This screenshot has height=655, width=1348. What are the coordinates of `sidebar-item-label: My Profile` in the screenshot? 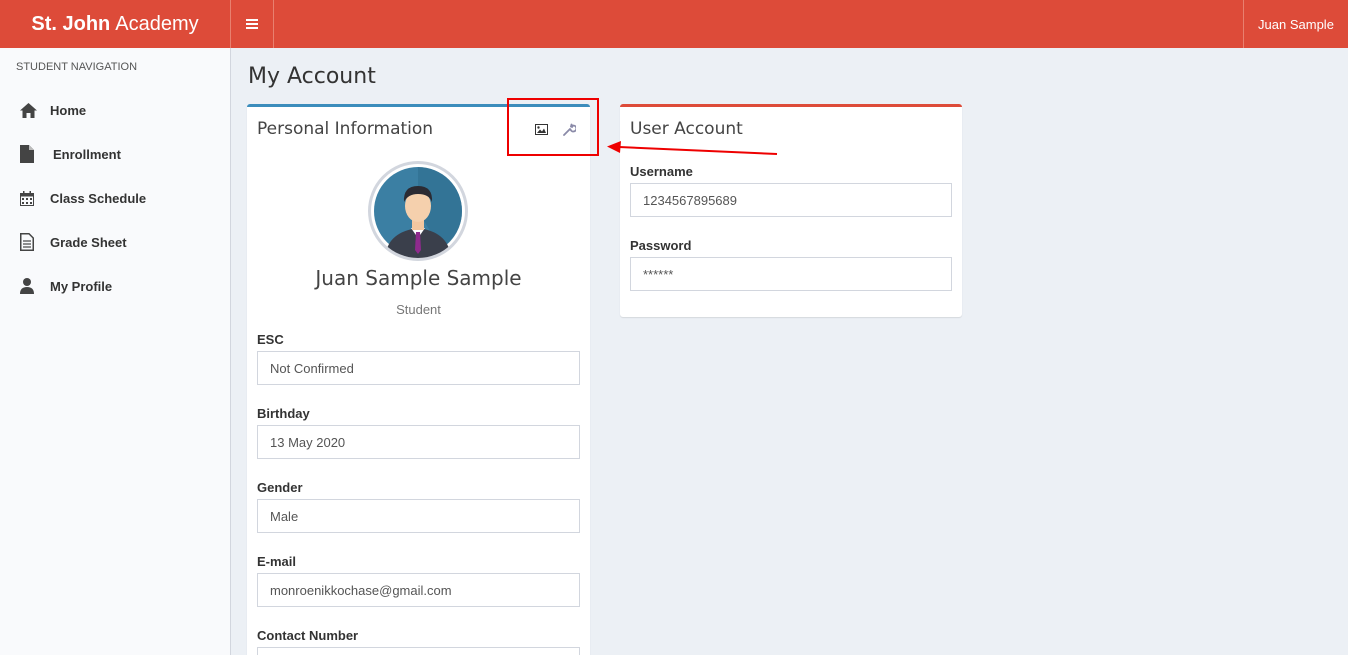 It's located at (81, 286).